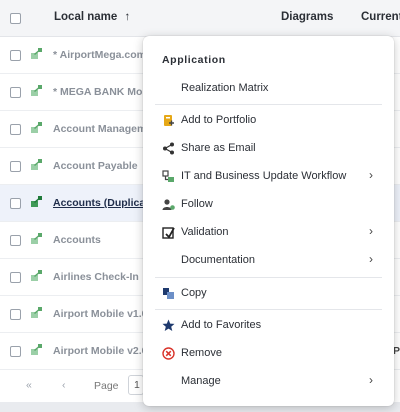 This screenshot has height=412, width=400. I want to click on menu-item-label: Add to Favorites, so click(221, 325).